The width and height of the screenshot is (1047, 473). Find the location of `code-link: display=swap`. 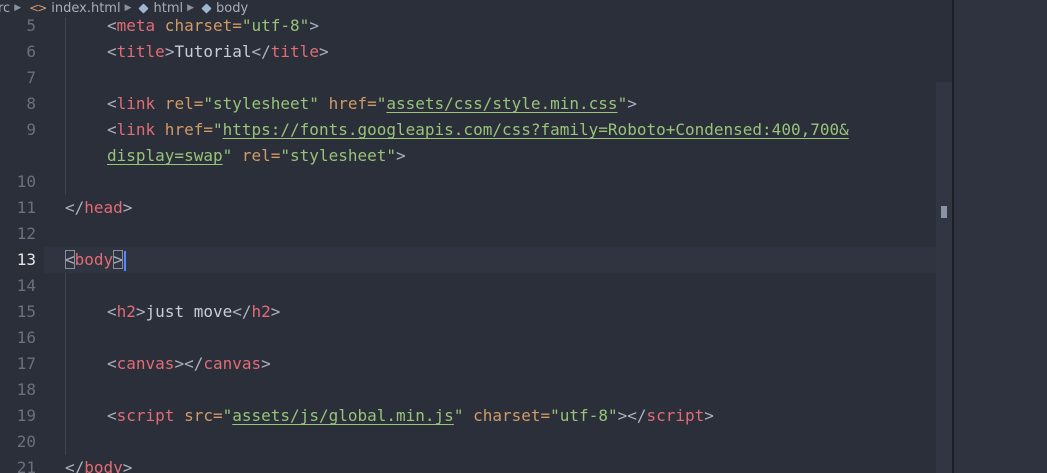

code-link: display=swap is located at coordinates (165, 155).